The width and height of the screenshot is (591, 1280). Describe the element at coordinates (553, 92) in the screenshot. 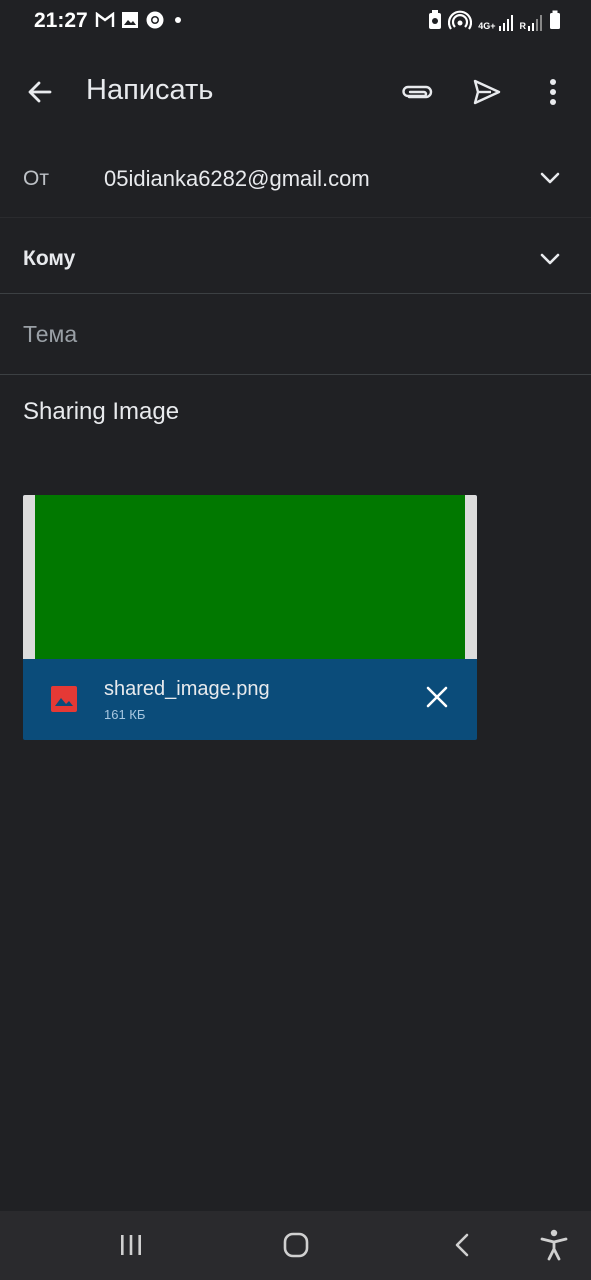

I see `more-vert-icon` at that location.